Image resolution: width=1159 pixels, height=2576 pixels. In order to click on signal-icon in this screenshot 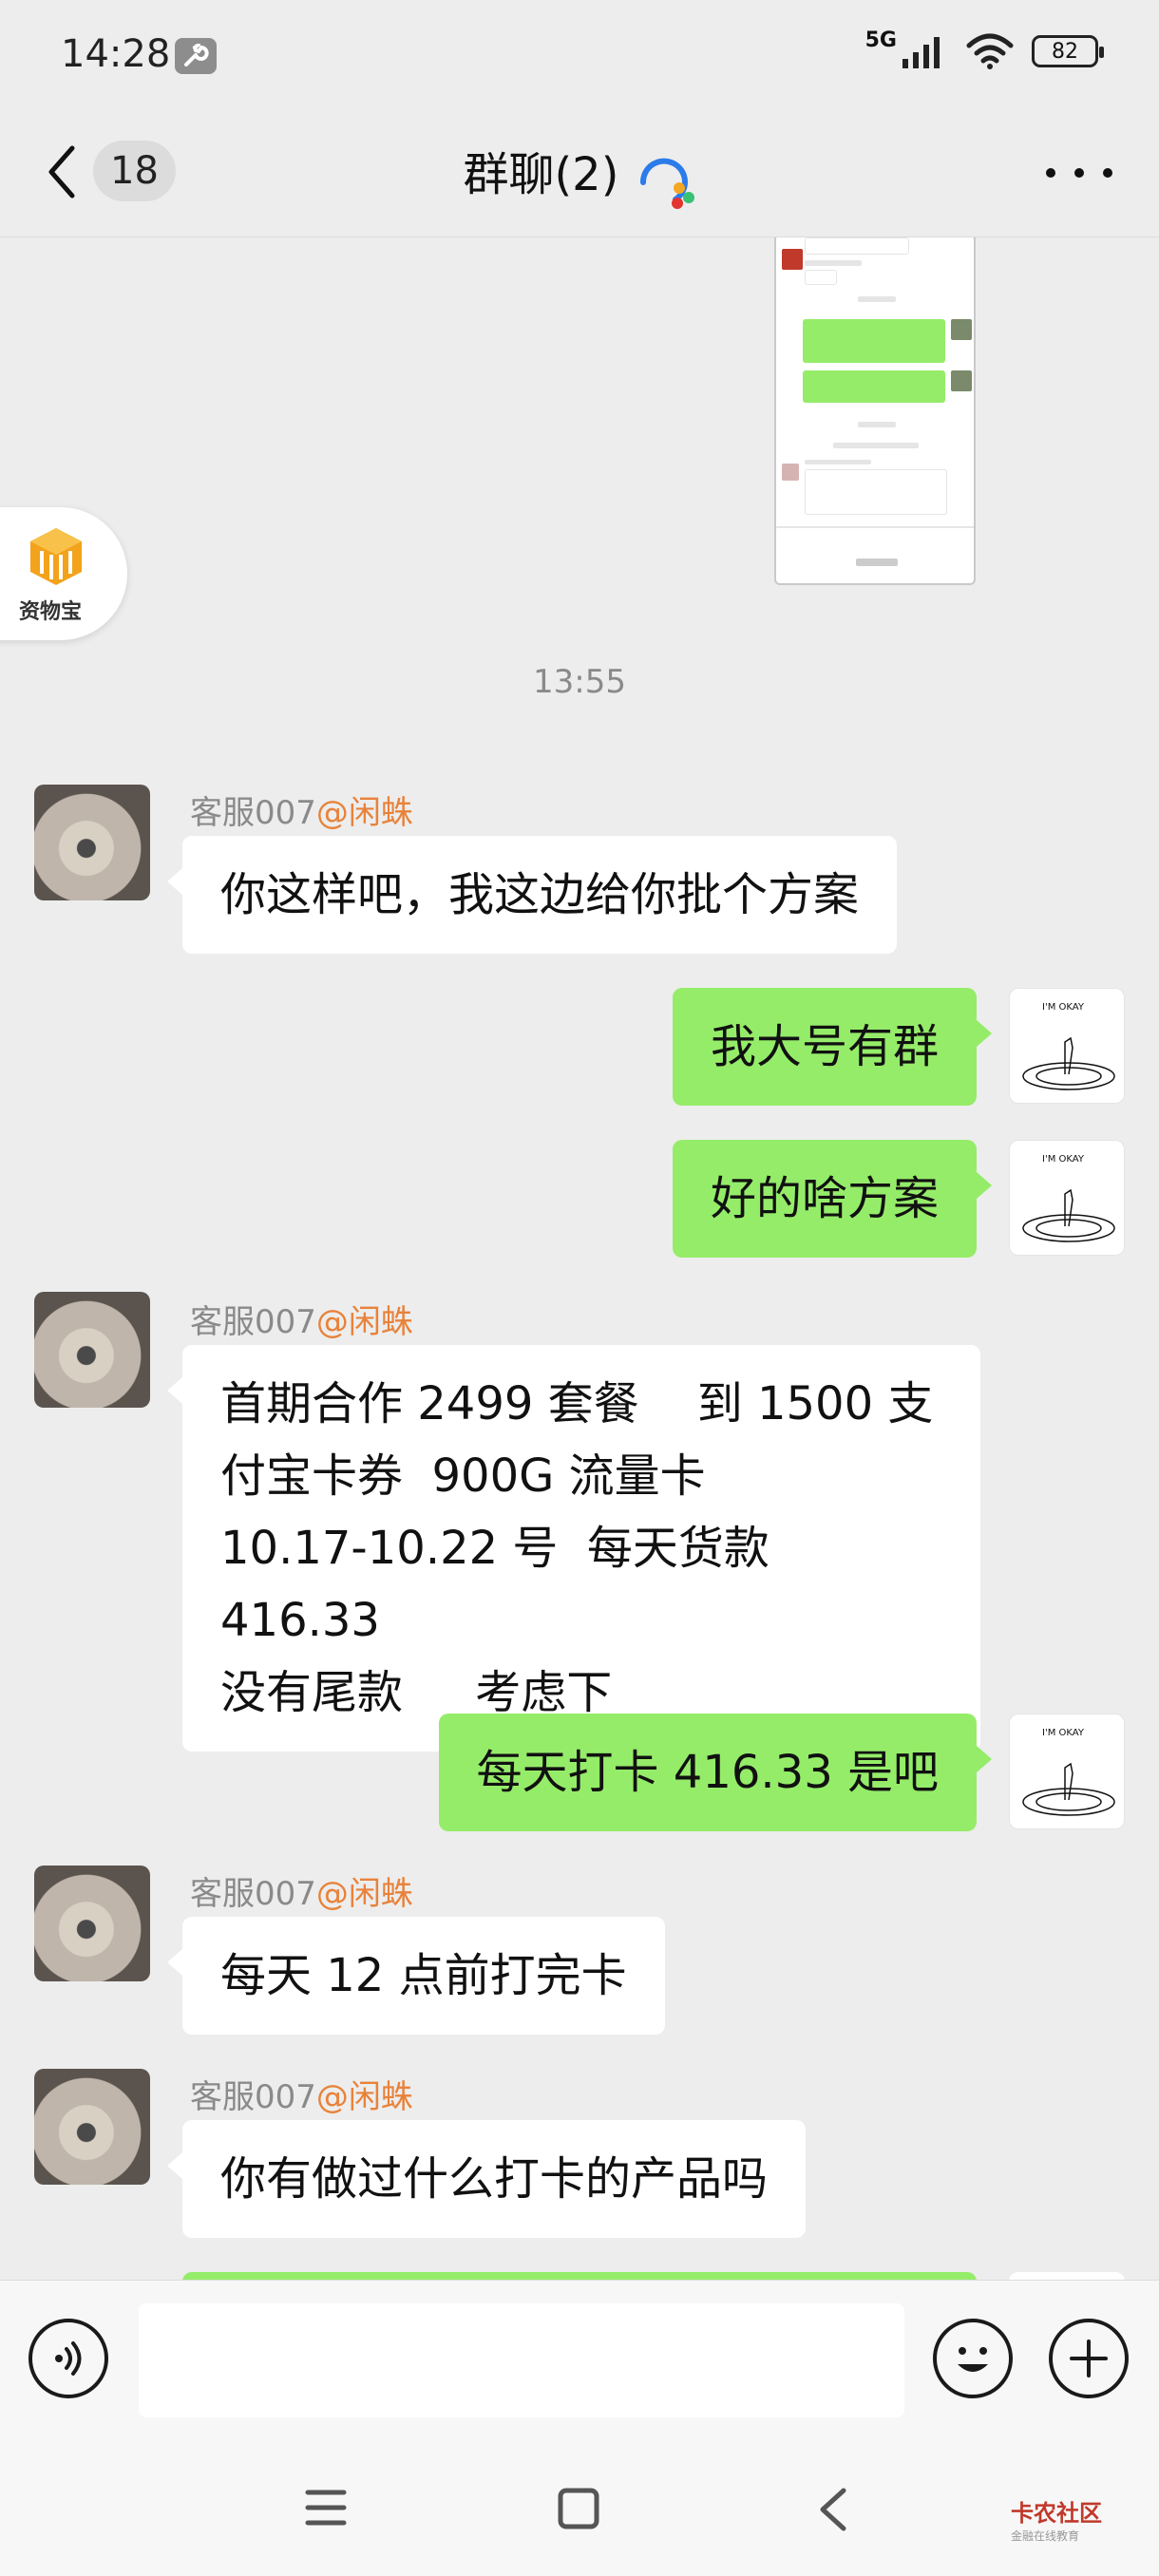, I will do `click(921, 52)`.